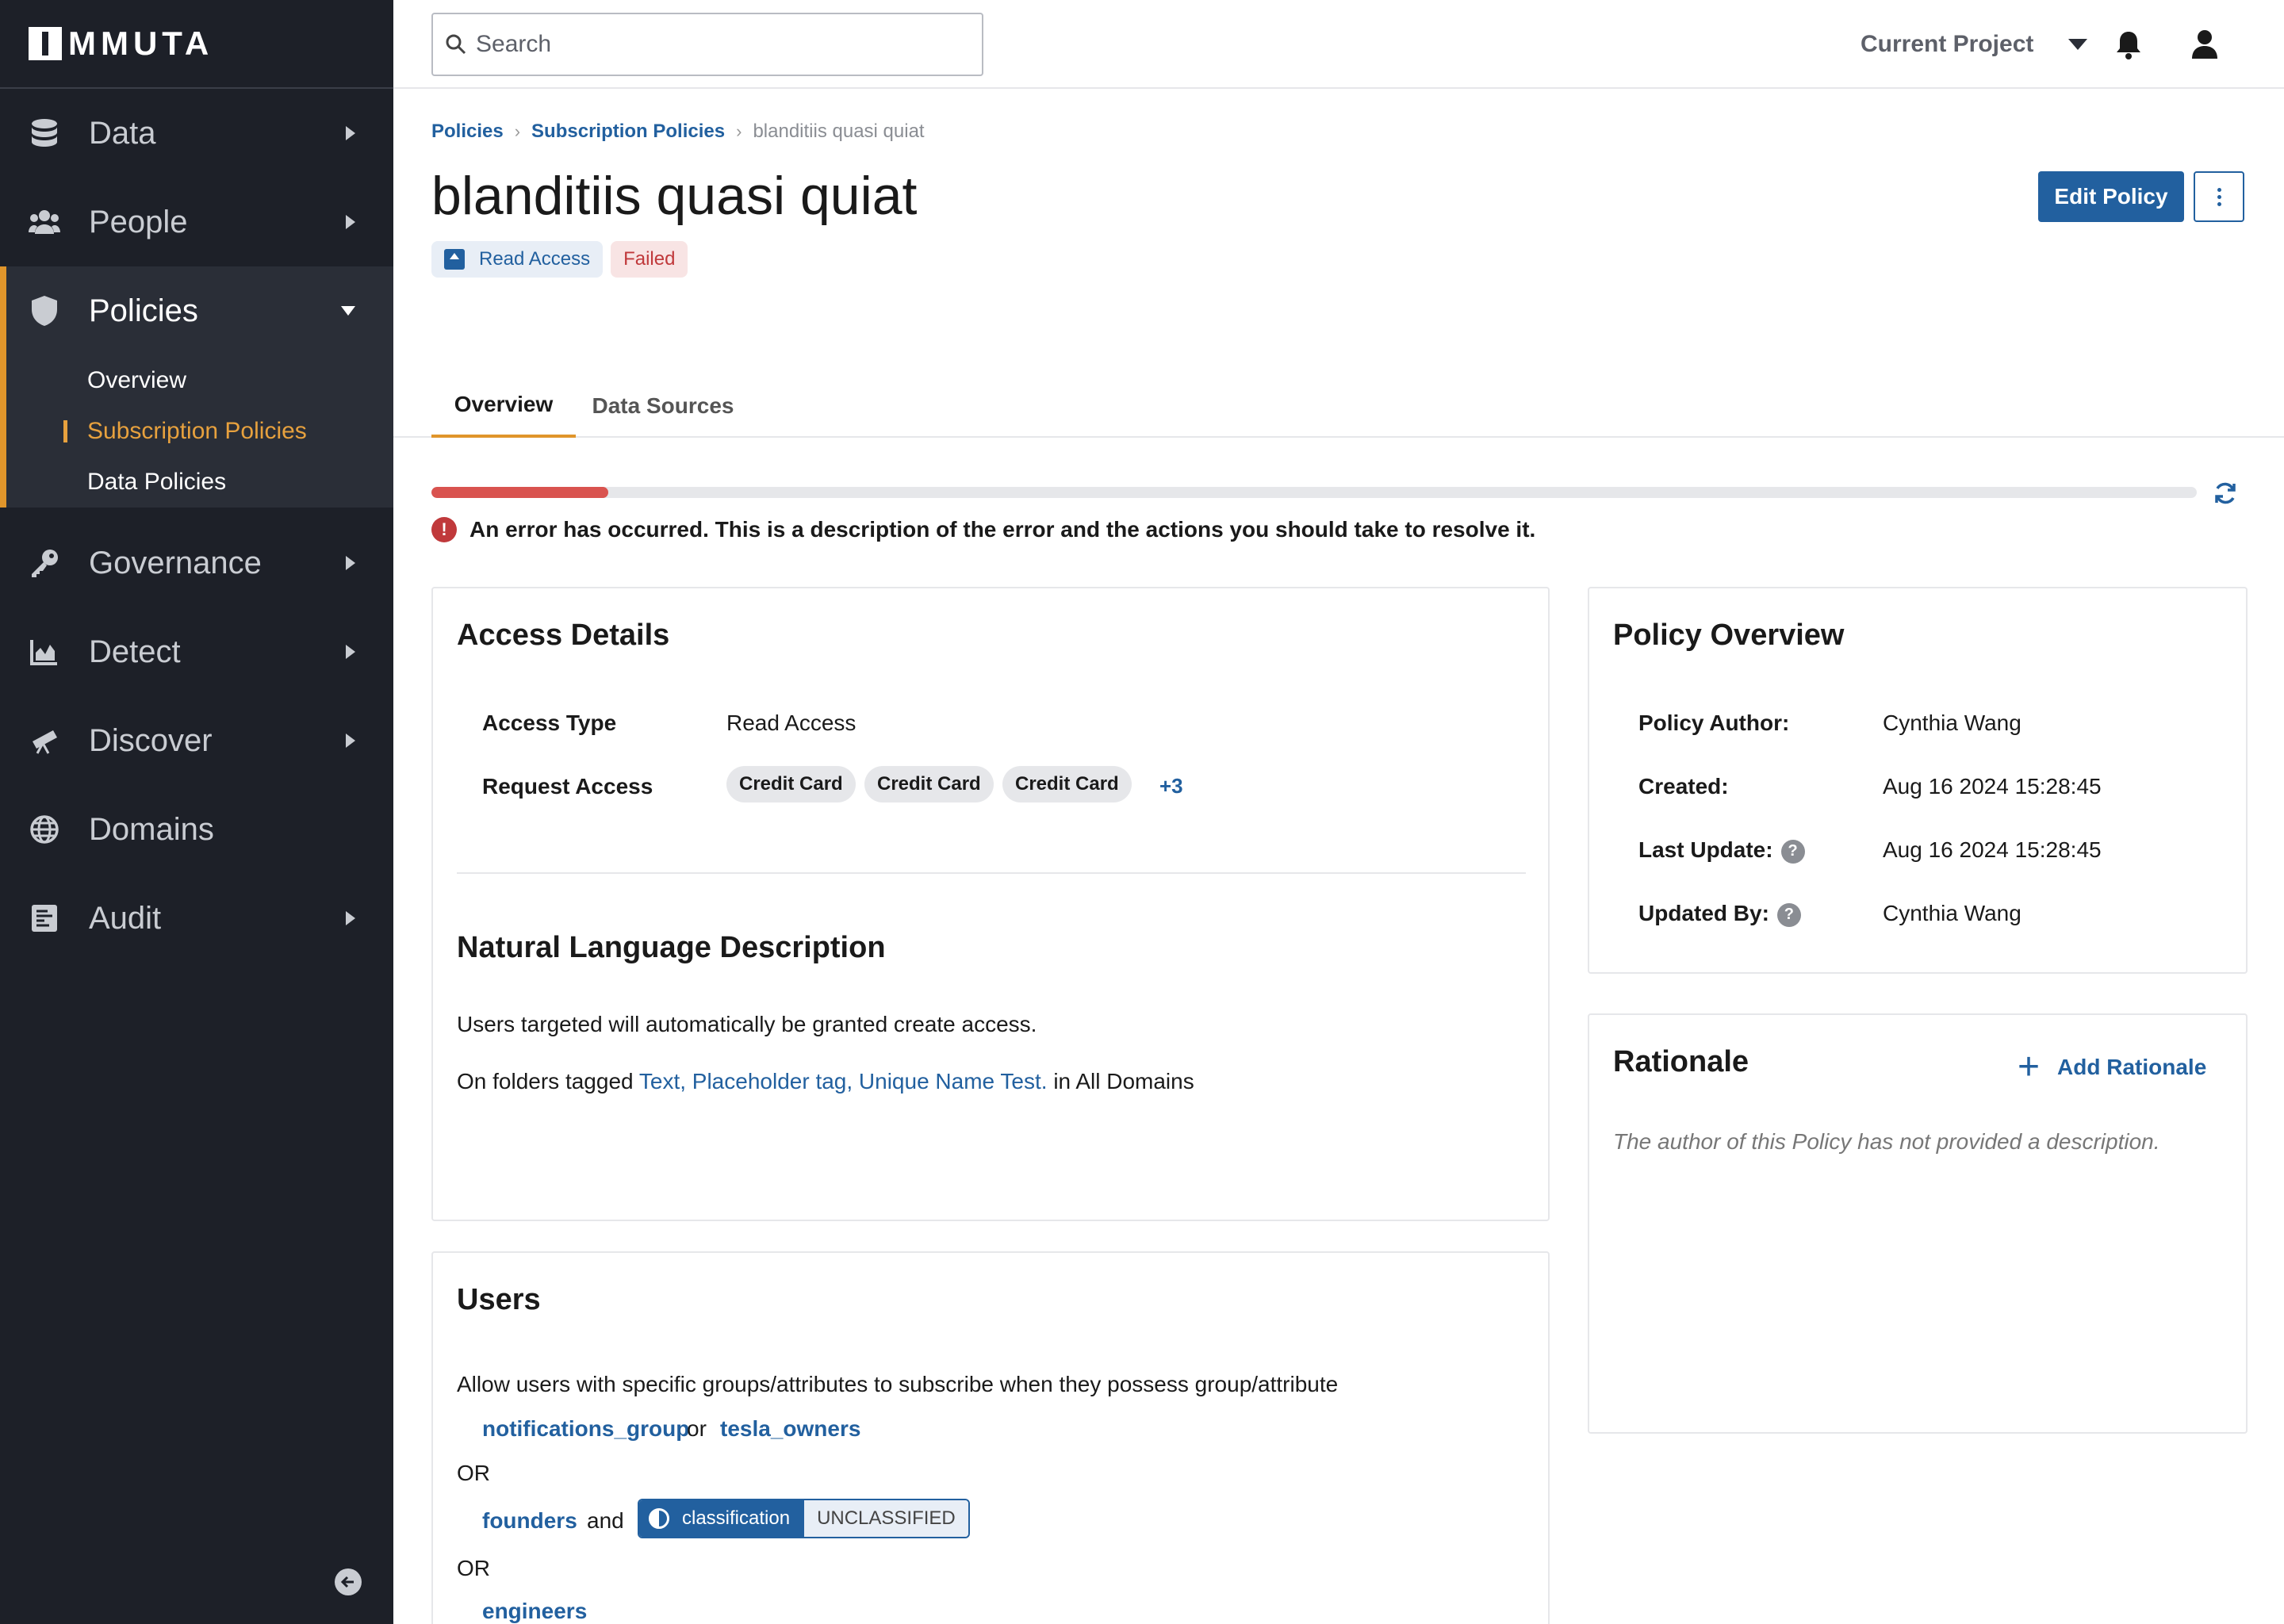  I want to click on group-link: notifications_group, so click(585, 1429).